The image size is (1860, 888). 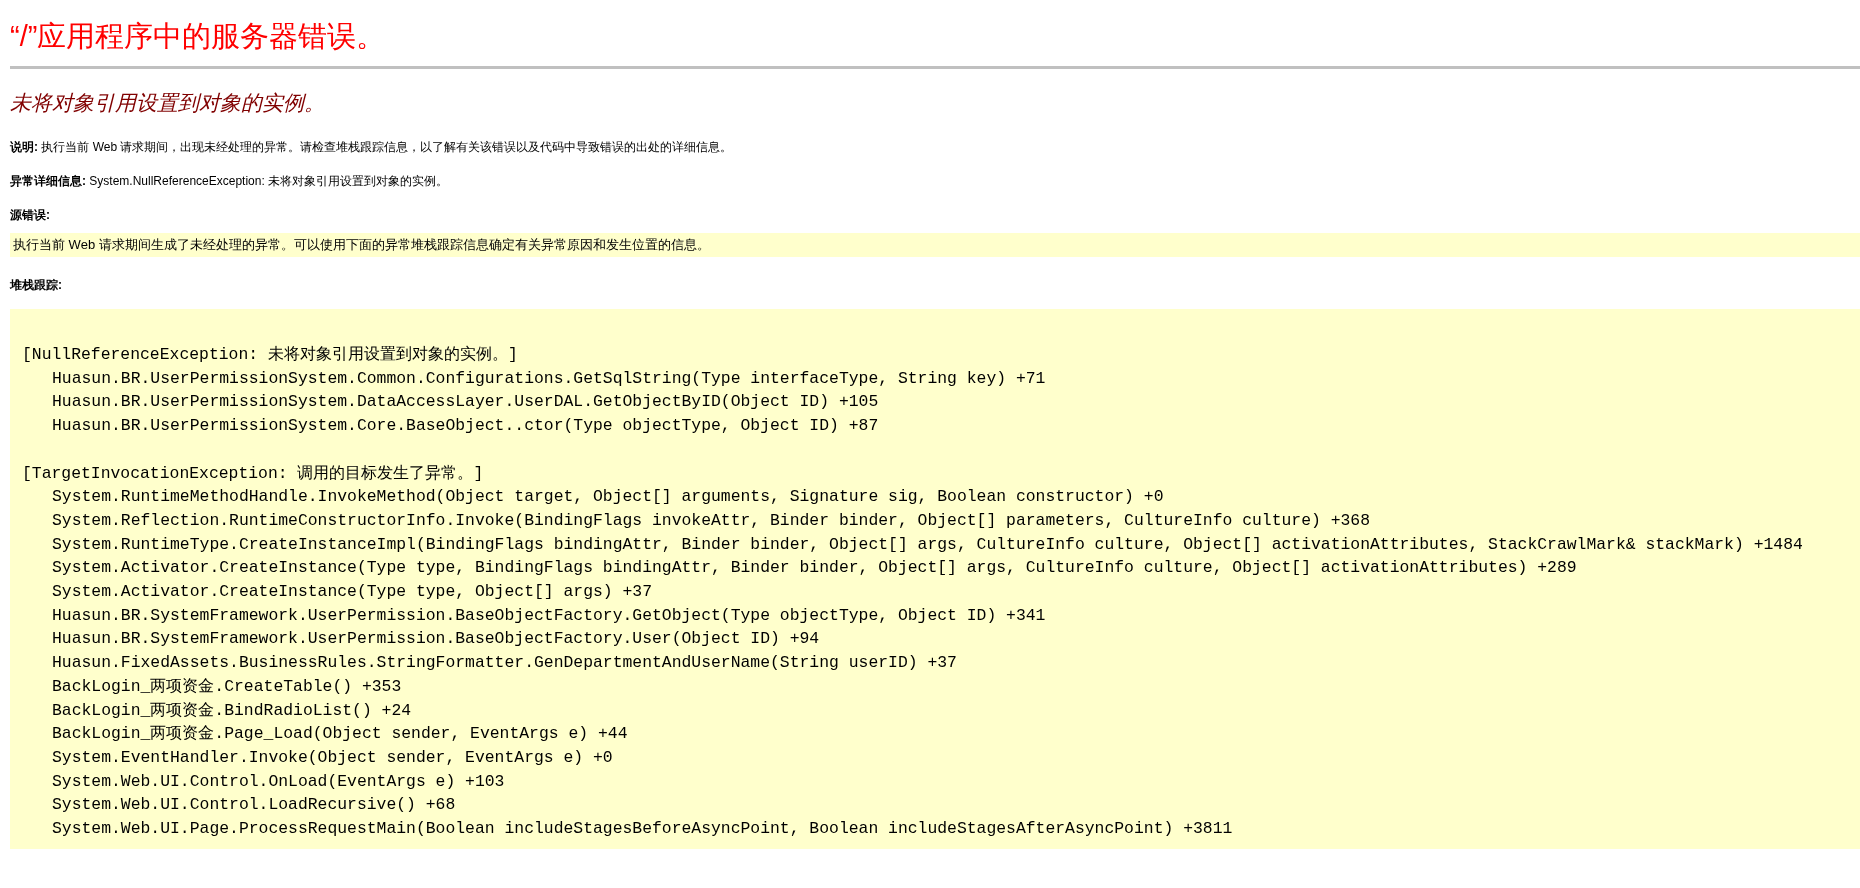 What do you see at coordinates (534, 378) in the screenshot?
I see `stack-frame: Huasun.BR.UserPermissionSystem.Common.Configurations.GetSqlString(Type interfaceType, String key) +71` at bounding box center [534, 378].